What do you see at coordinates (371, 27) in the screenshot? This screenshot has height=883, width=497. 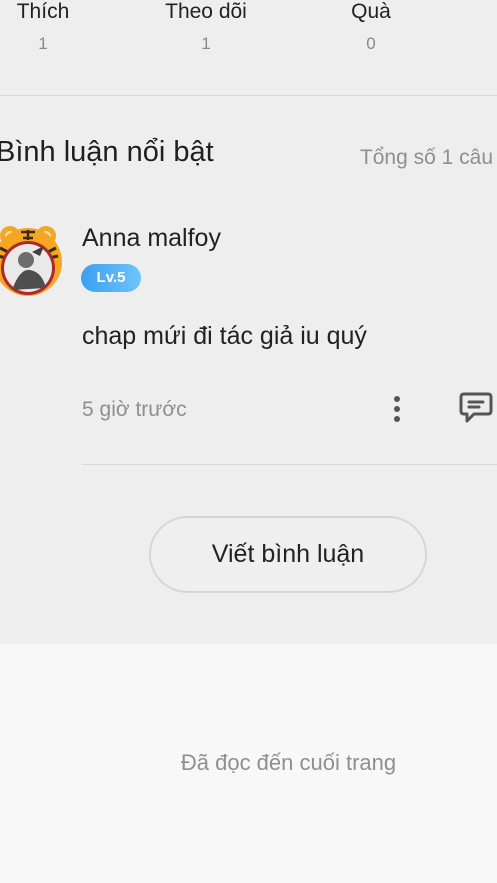 I see `stat-gifts: Quà 0` at bounding box center [371, 27].